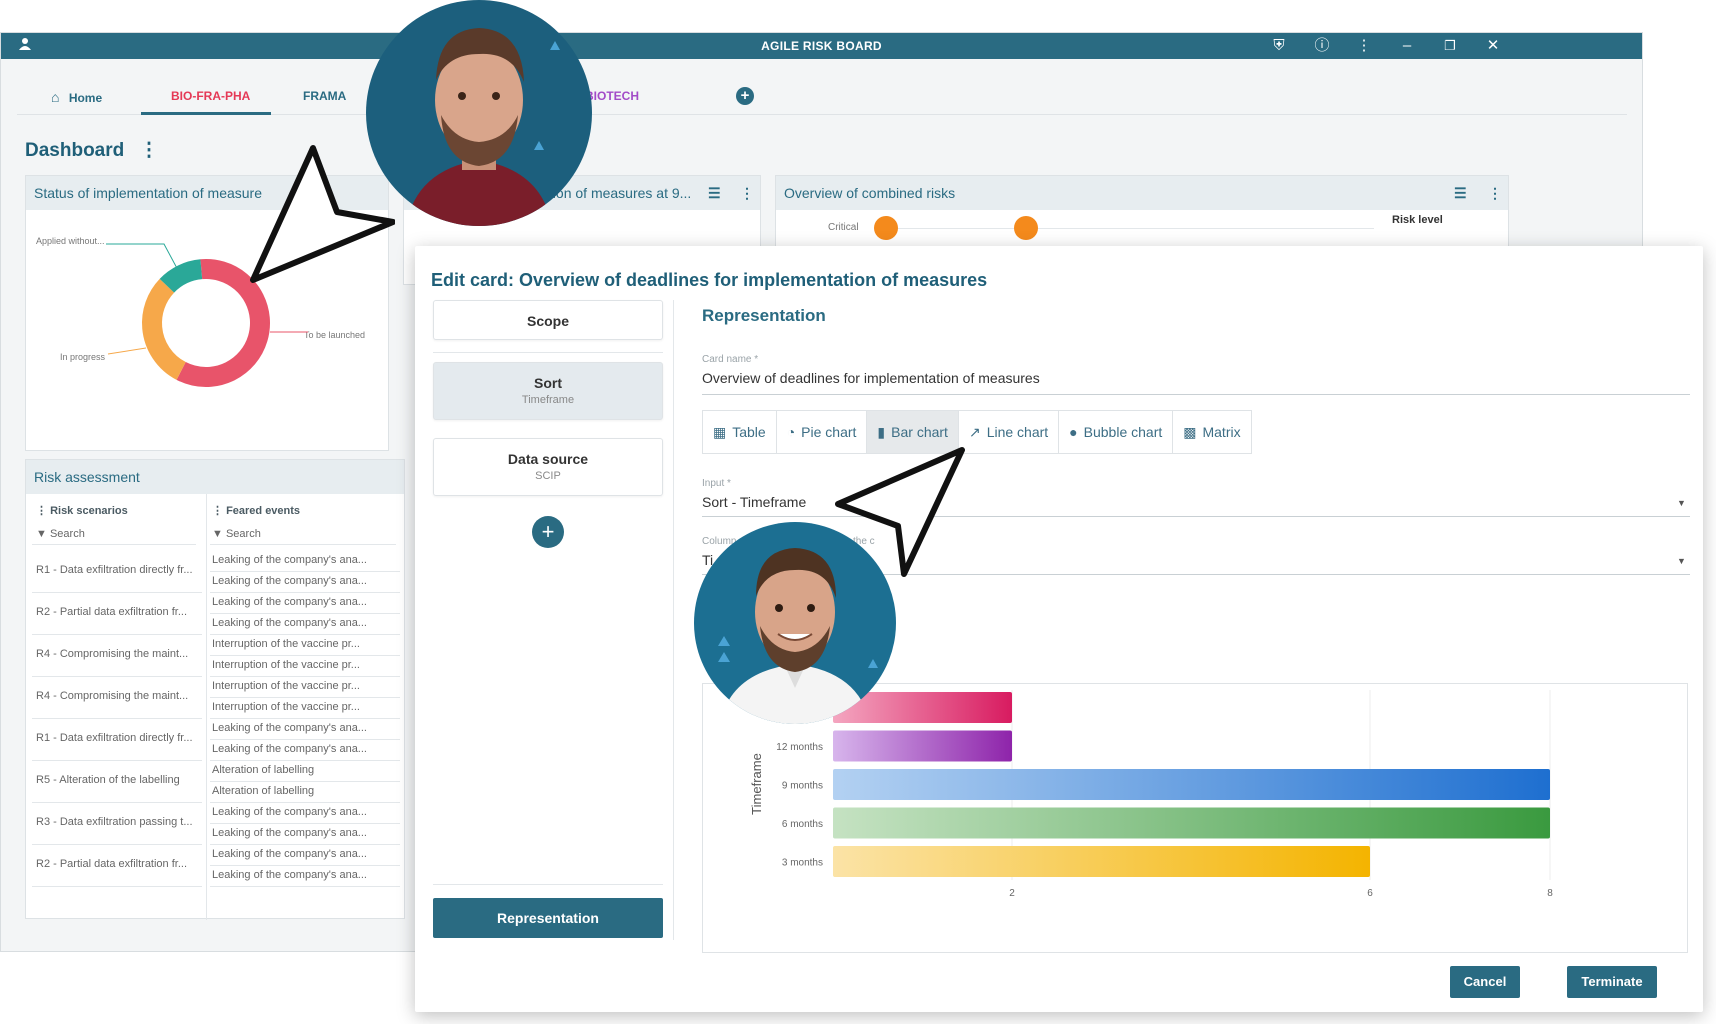  Describe the element at coordinates (82, 510) in the screenshot. I see `col-risk-scenarios: ⋮ Risk scenarios` at that location.